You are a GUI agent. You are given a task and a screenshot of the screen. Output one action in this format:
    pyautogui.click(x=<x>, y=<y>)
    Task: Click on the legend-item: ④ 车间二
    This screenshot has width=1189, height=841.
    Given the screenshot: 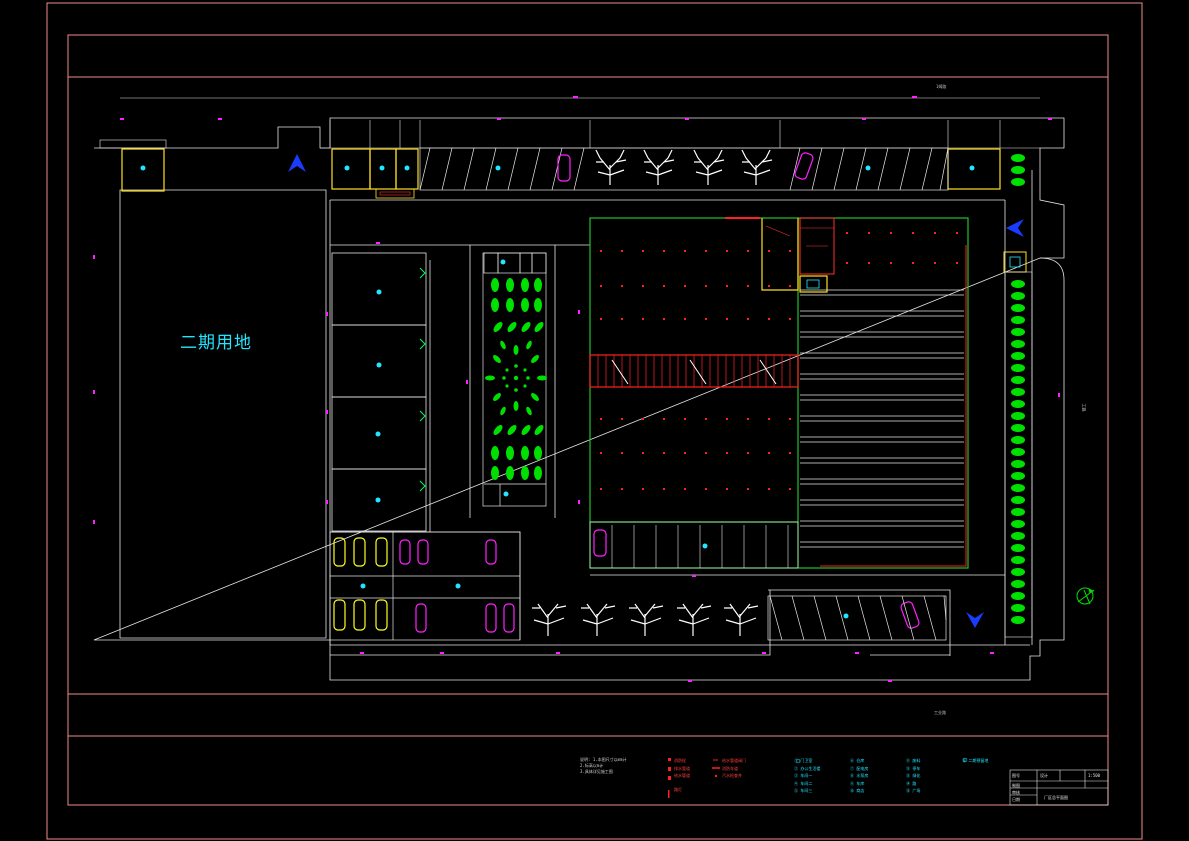 What is the action you would take?
    pyautogui.click(x=803, y=783)
    